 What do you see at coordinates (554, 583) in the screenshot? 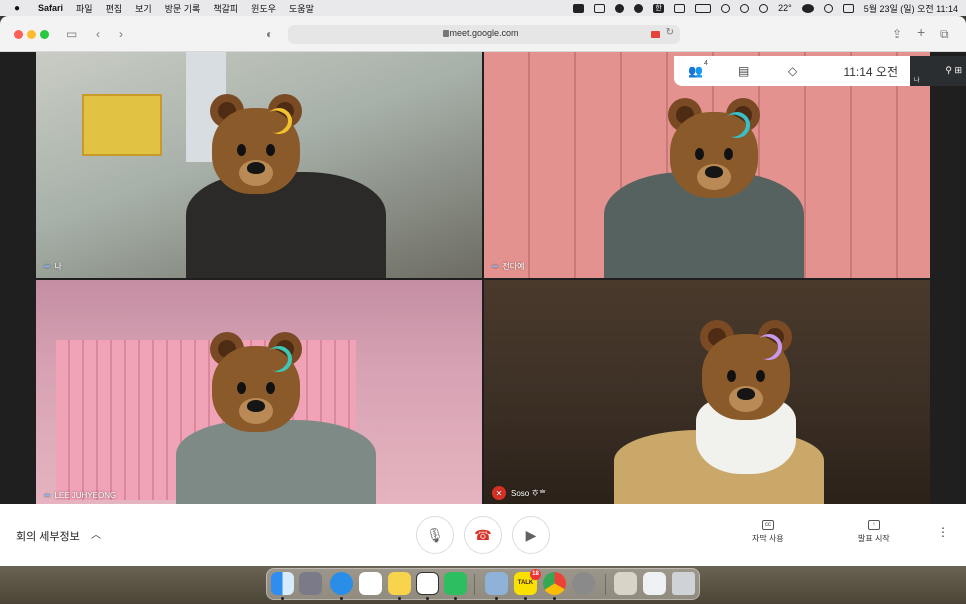
I see `chrome-icon` at bounding box center [554, 583].